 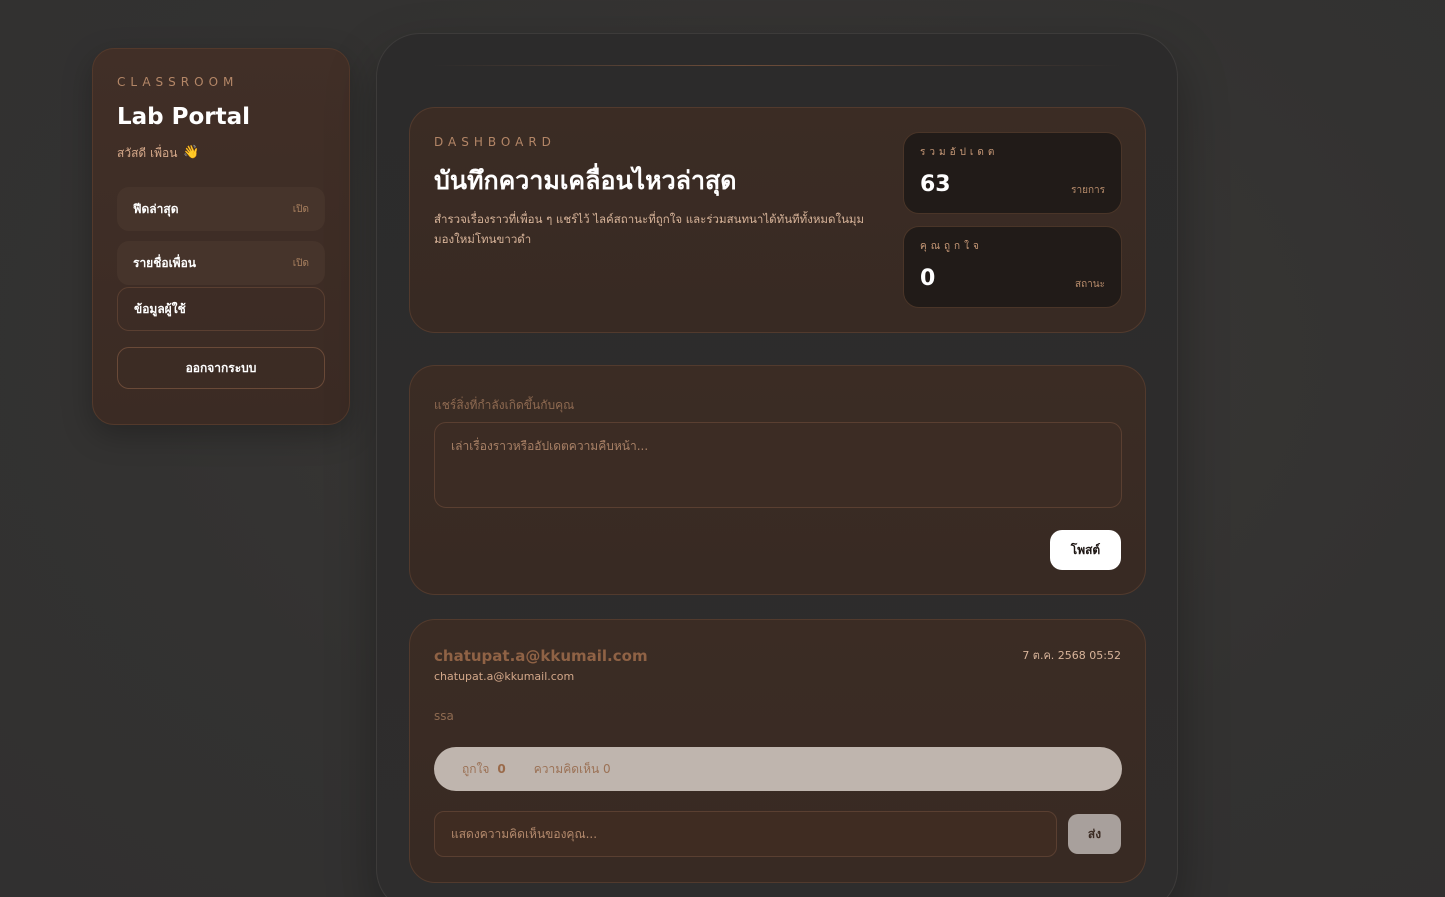 What do you see at coordinates (1094, 834) in the screenshot?
I see `send-comment-button: ส่ง` at bounding box center [1094, 834].